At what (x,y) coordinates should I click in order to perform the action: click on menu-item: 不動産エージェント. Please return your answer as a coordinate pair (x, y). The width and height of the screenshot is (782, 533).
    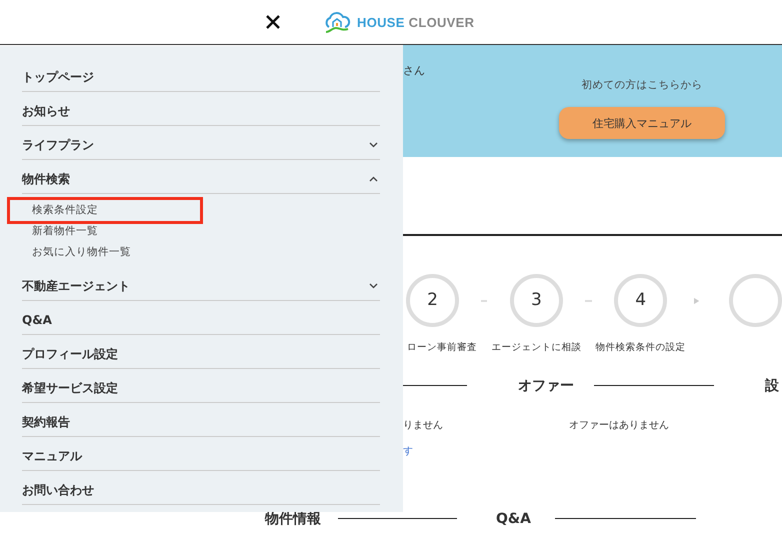
    Looking at the image, I should click on (201, 283).